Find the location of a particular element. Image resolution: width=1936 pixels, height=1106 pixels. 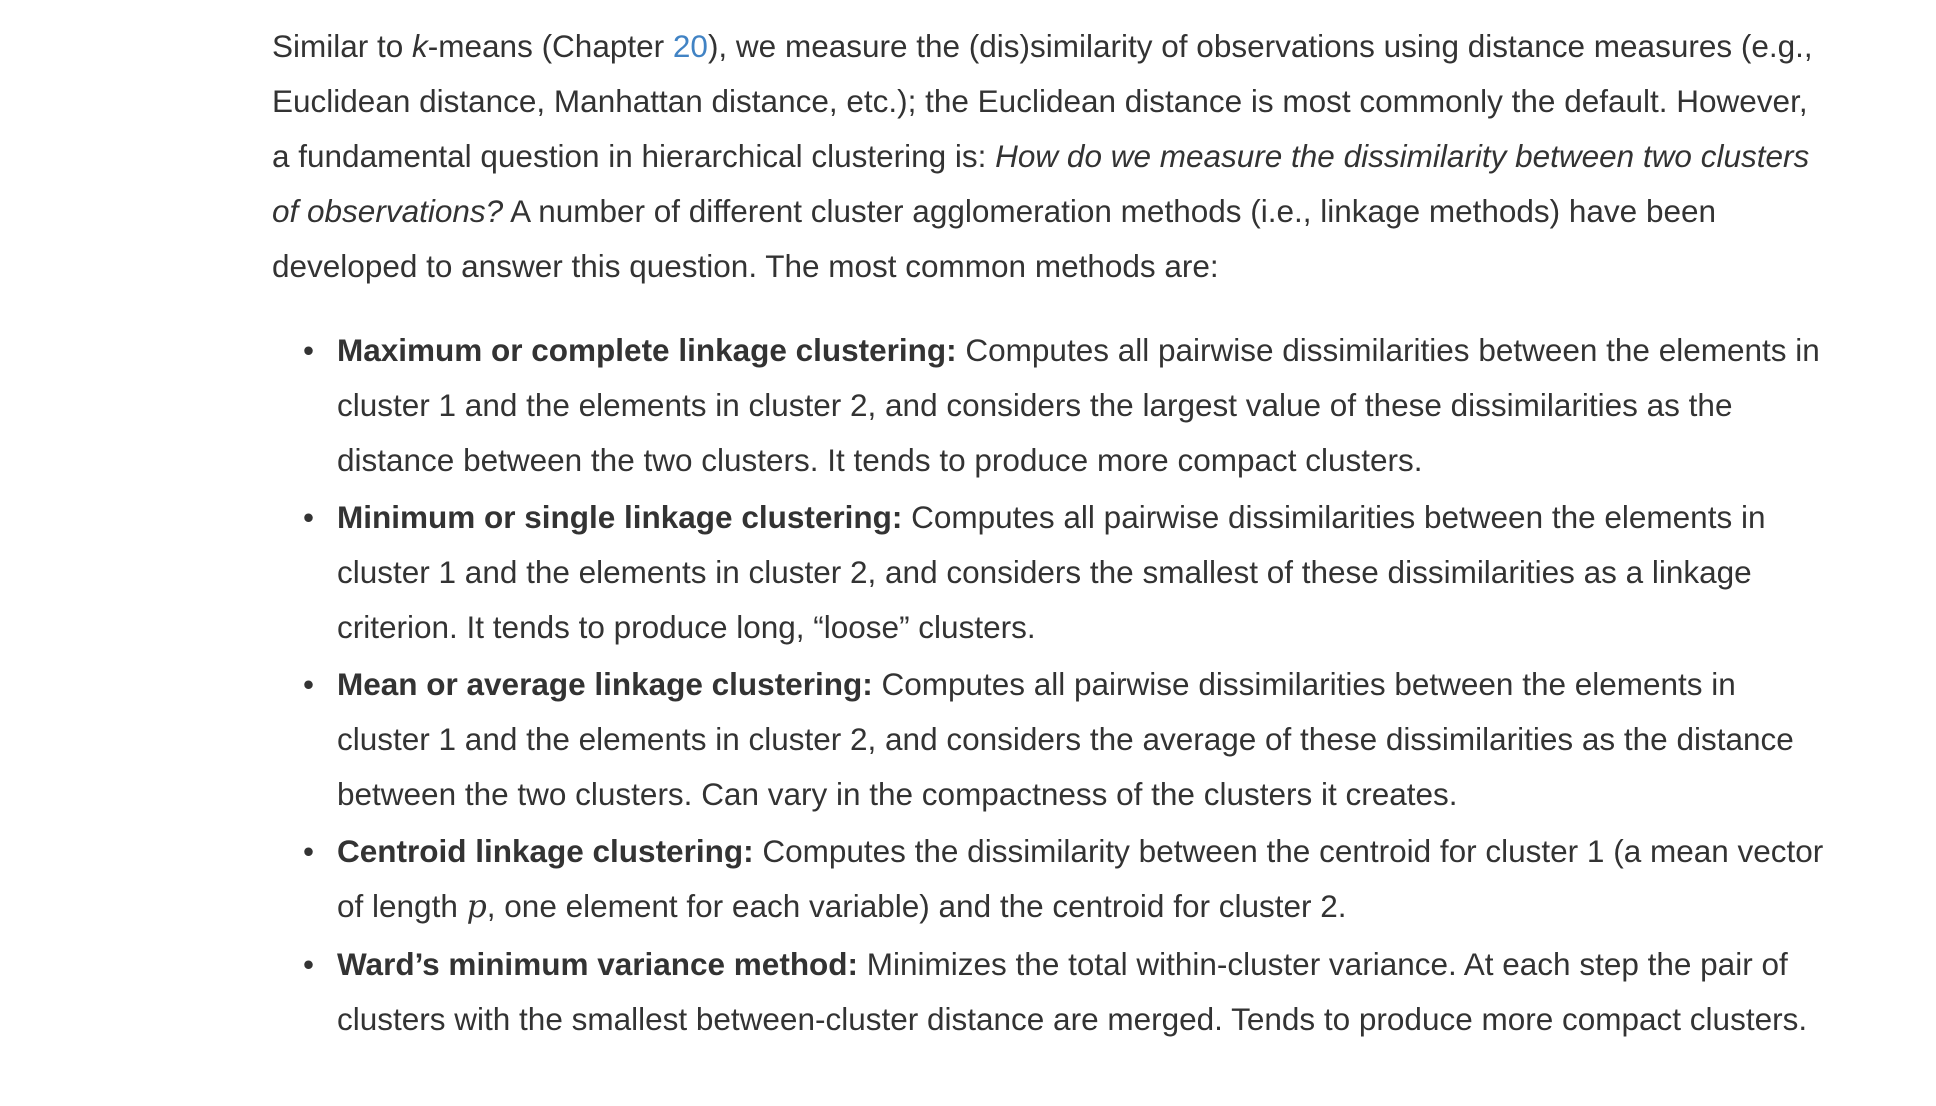

k-variable: k is located at coordinates (420, 46).